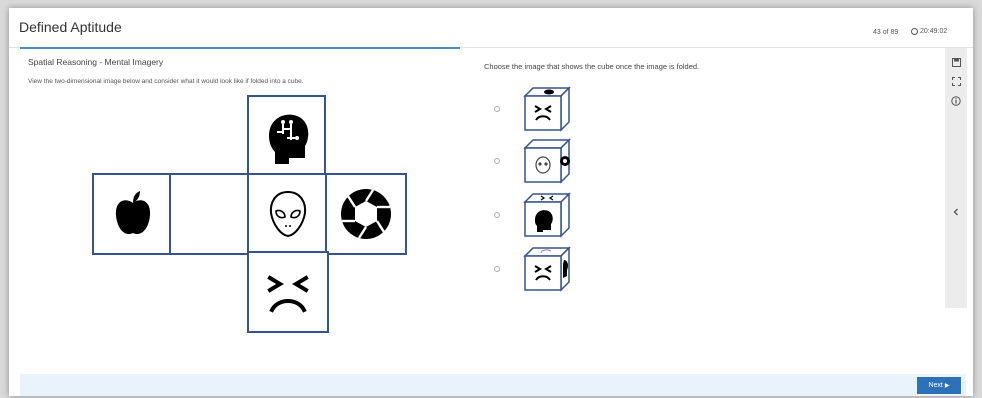  I want to click on net-face-bottom, so click(288, 292).